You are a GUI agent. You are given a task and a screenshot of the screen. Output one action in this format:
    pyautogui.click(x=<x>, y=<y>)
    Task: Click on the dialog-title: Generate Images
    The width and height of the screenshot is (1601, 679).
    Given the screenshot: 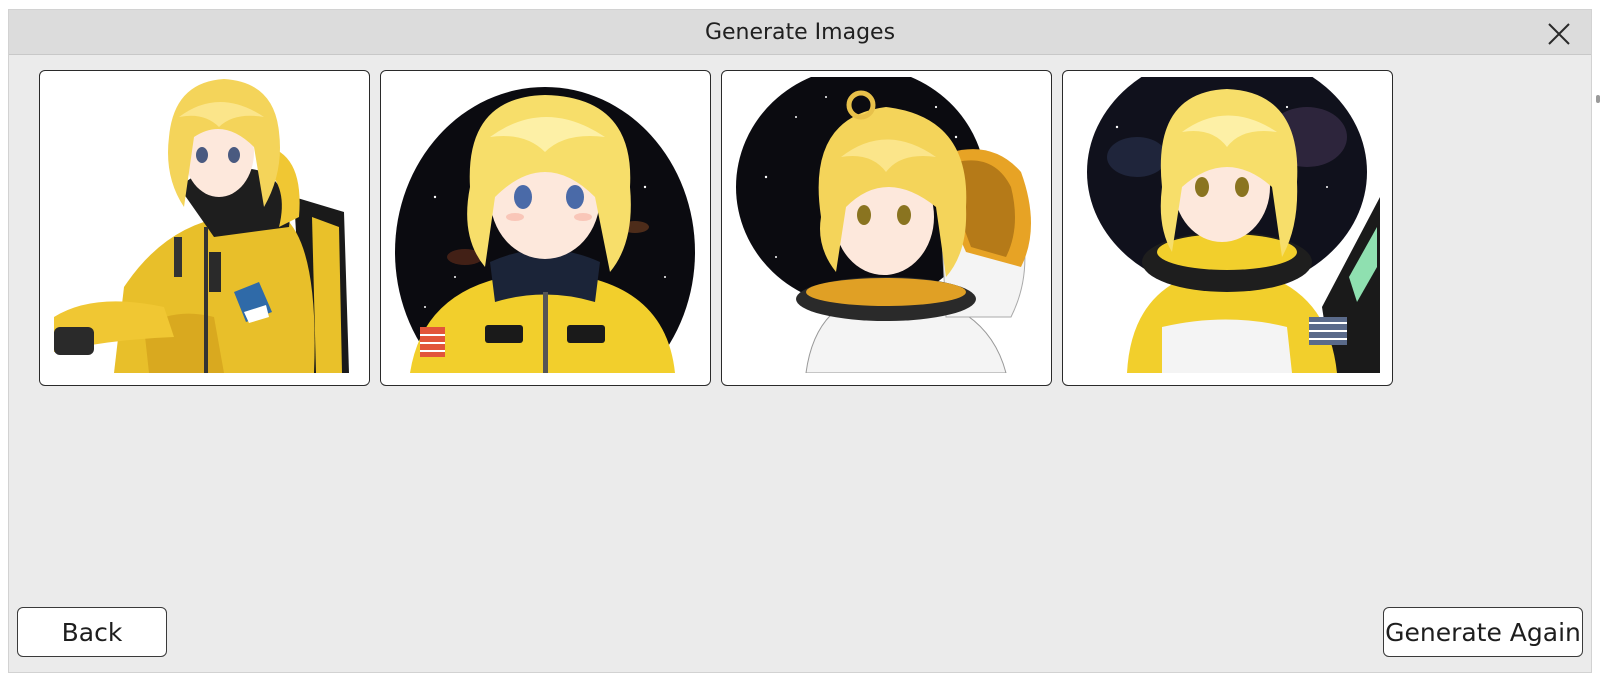 What is the action you would take?
    pyautogui.click(x=800, y=32)
    